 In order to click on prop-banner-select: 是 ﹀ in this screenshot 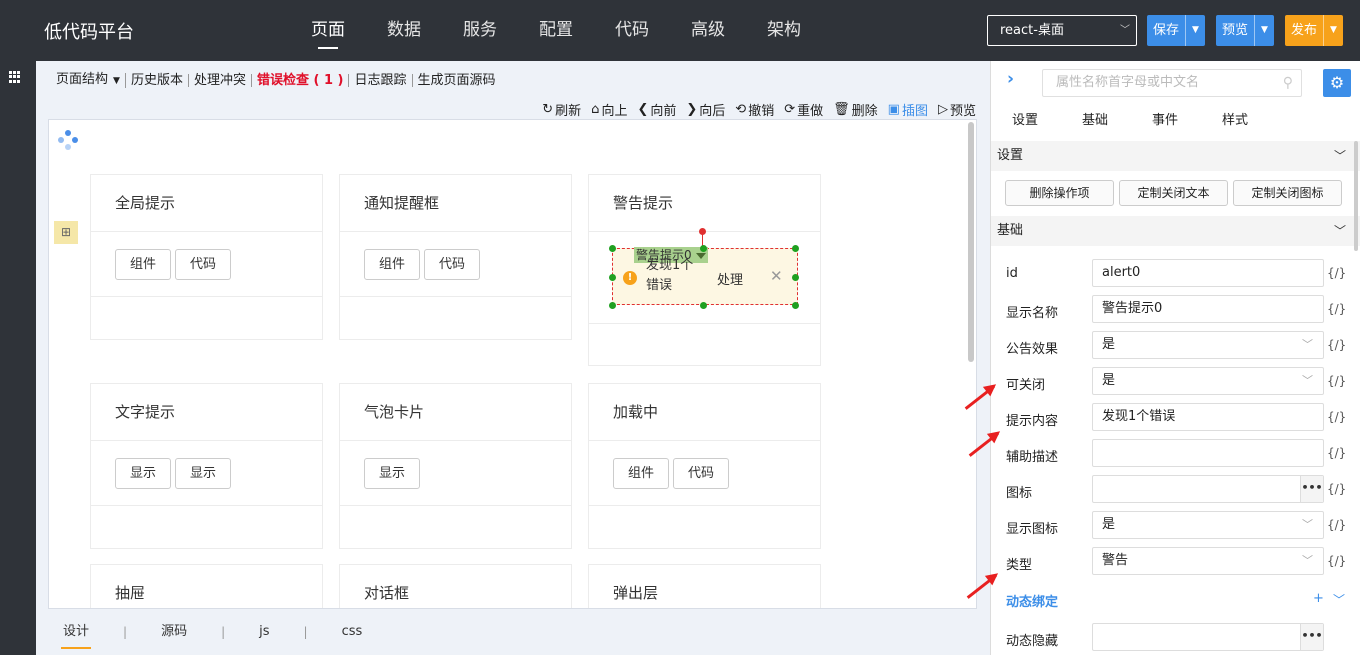, I will do `click(1208, 345)`.